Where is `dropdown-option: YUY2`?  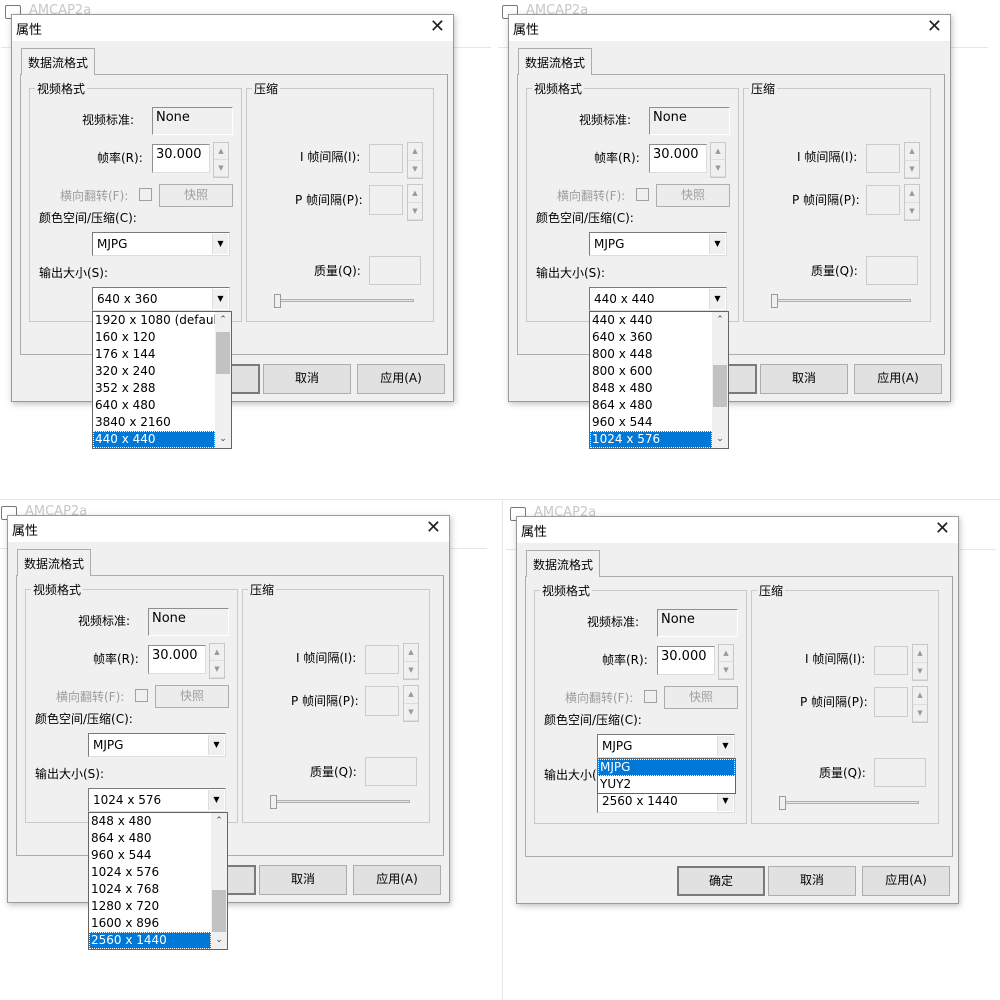 dropdown-option: YUY2 is located at coordinates (666, 784).